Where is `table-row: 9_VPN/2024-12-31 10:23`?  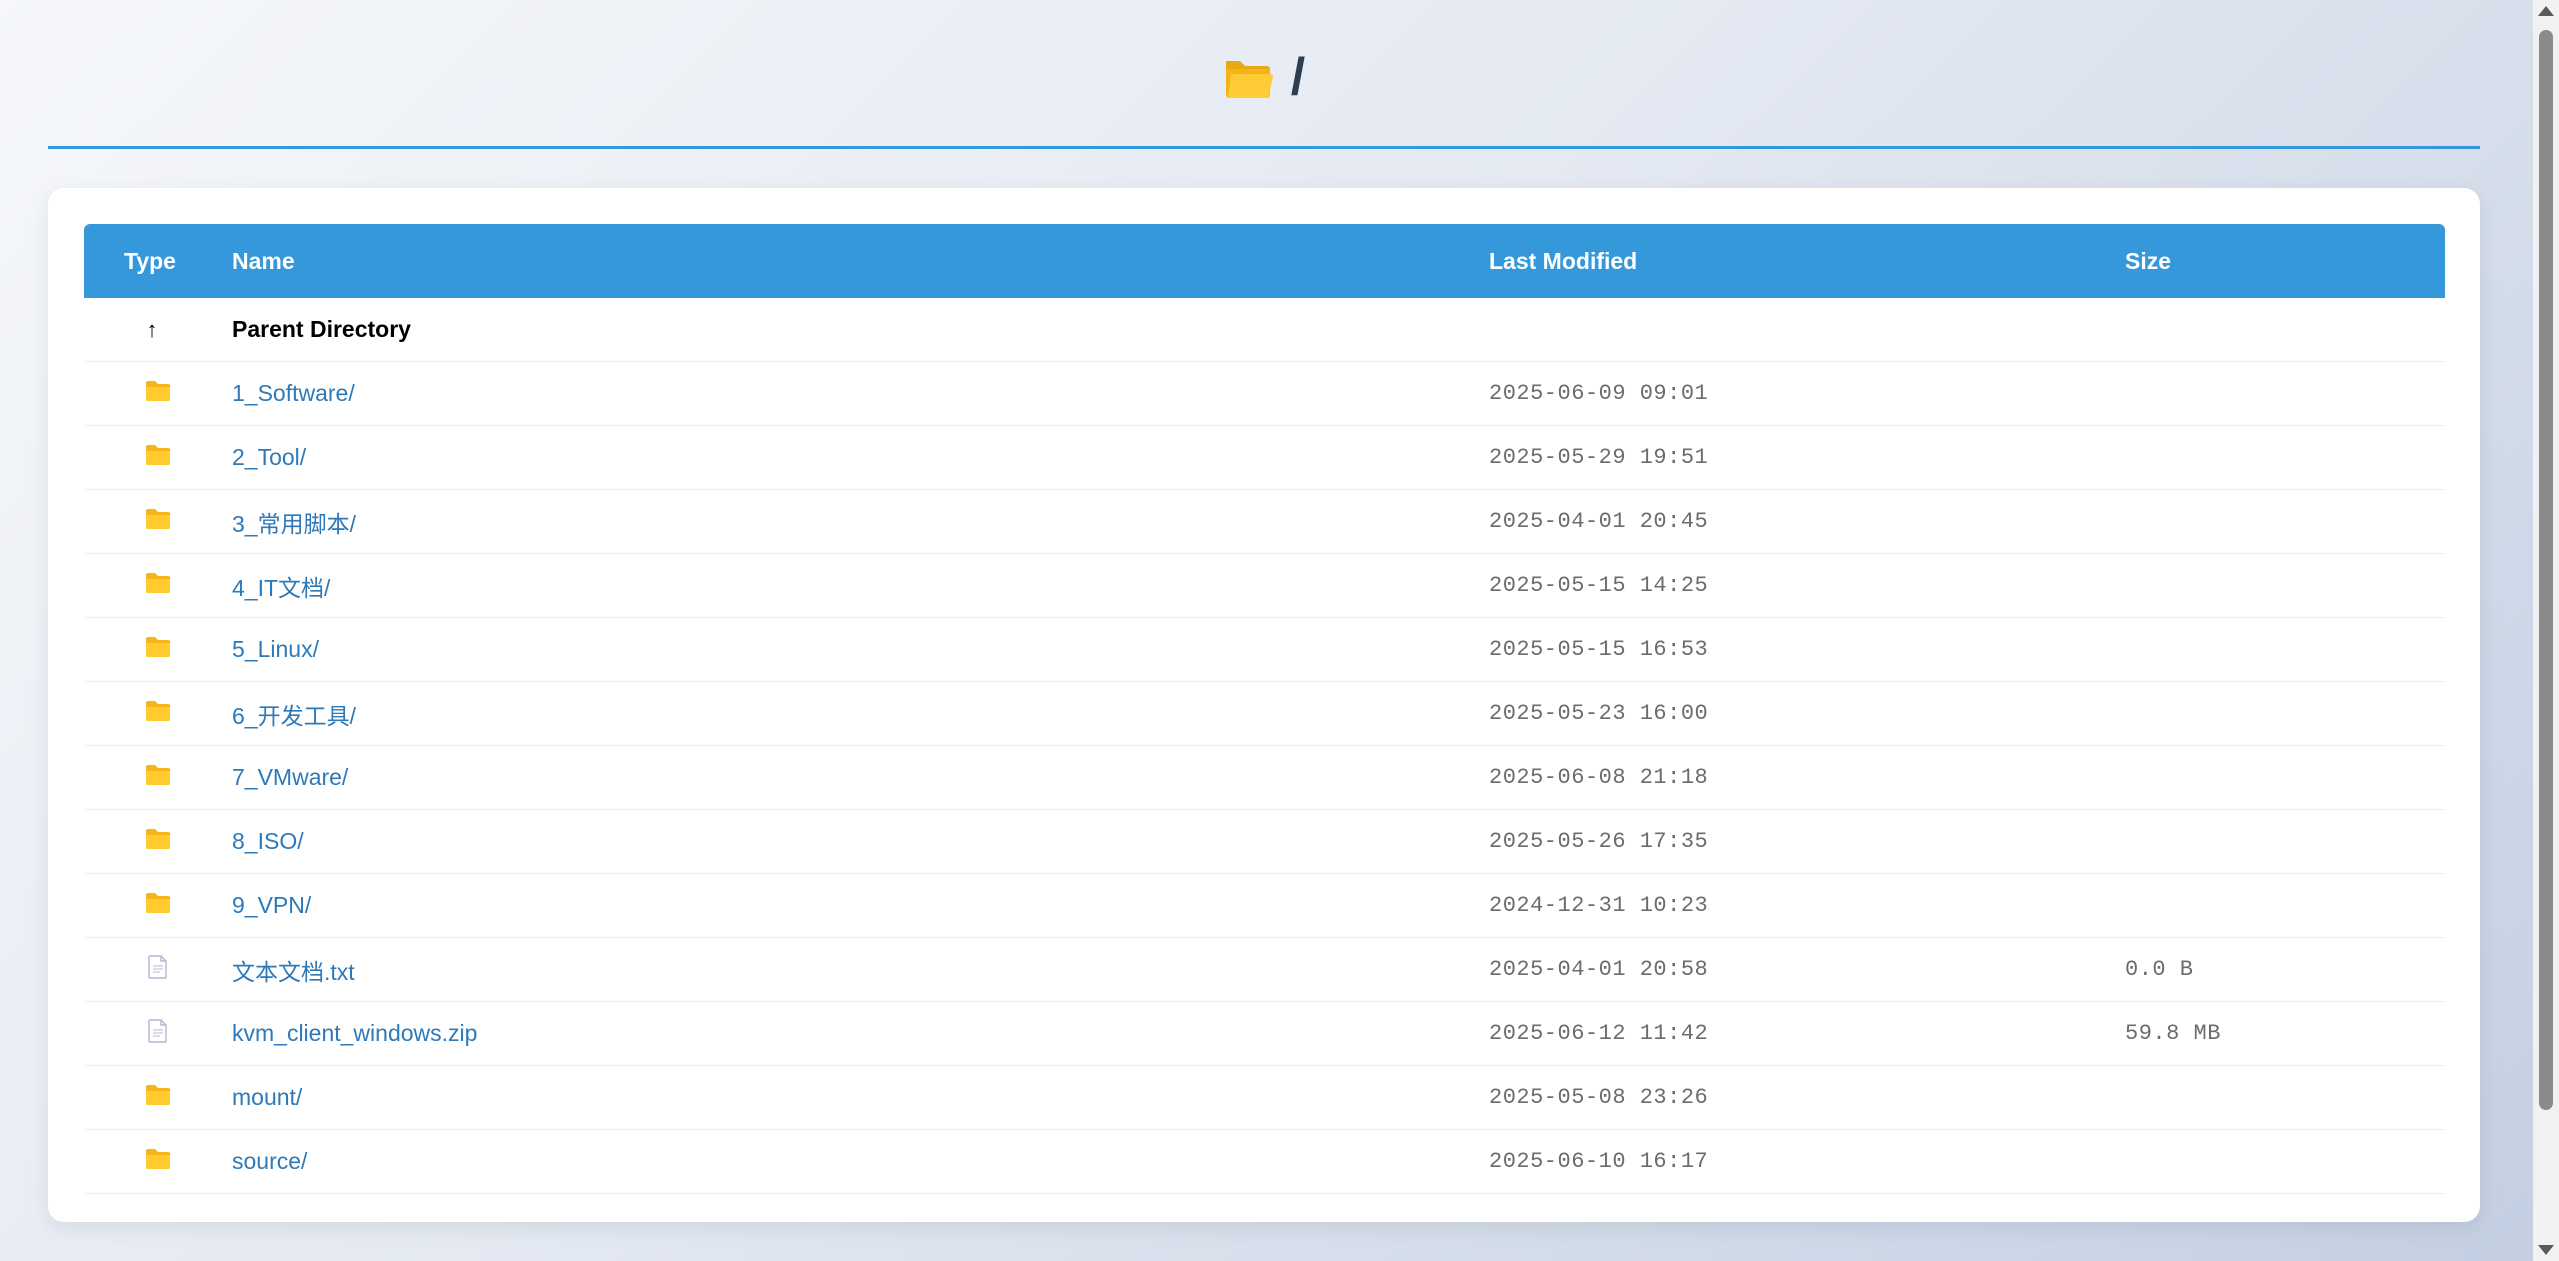
table-row: 9_VPN/2024-12-31 10:23 is located at coordinates (1264, 906).